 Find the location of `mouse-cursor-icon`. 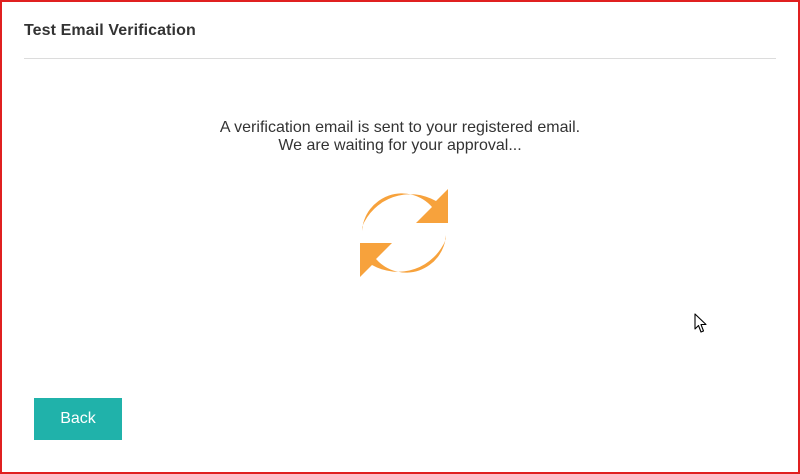

mouse-cursor-icon is located at coordinates (700, 323).